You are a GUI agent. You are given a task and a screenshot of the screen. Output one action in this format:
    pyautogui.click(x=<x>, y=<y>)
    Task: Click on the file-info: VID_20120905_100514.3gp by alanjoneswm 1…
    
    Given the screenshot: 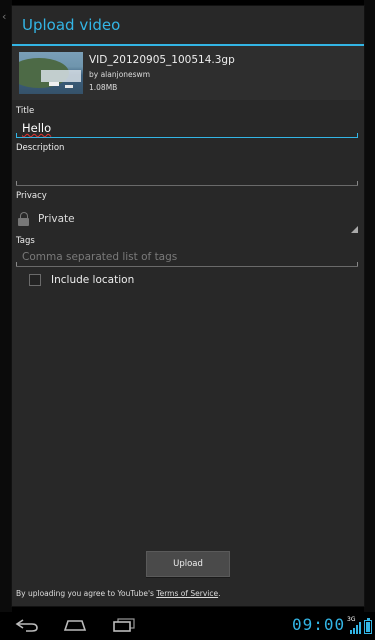 What is the action you would take?
    pyautogui.click(x=162, y=73)
    